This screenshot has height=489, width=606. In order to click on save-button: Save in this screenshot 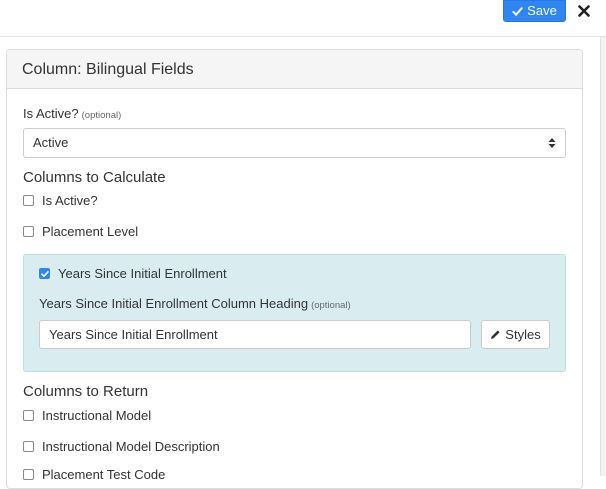, I will do `click(534, 11)`.